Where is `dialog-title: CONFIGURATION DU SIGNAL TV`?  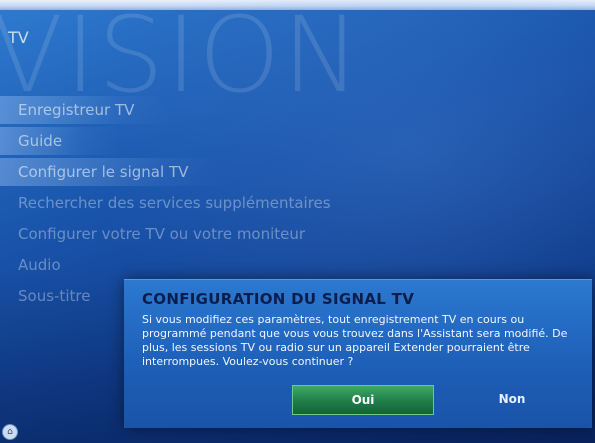
dialog-title: CONFIGURATION DU SIGNAL TV is located at coordinates (278, 299).